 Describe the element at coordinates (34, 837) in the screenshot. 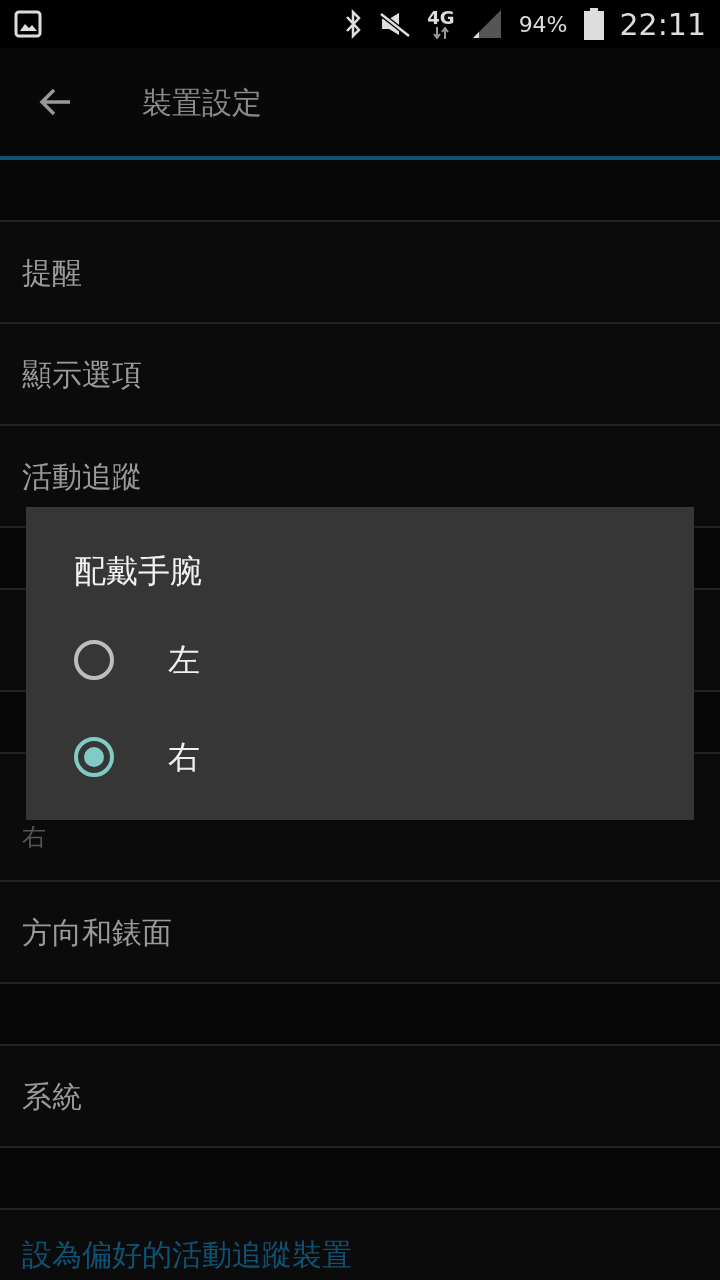

I see `item-value: 右` at that location.